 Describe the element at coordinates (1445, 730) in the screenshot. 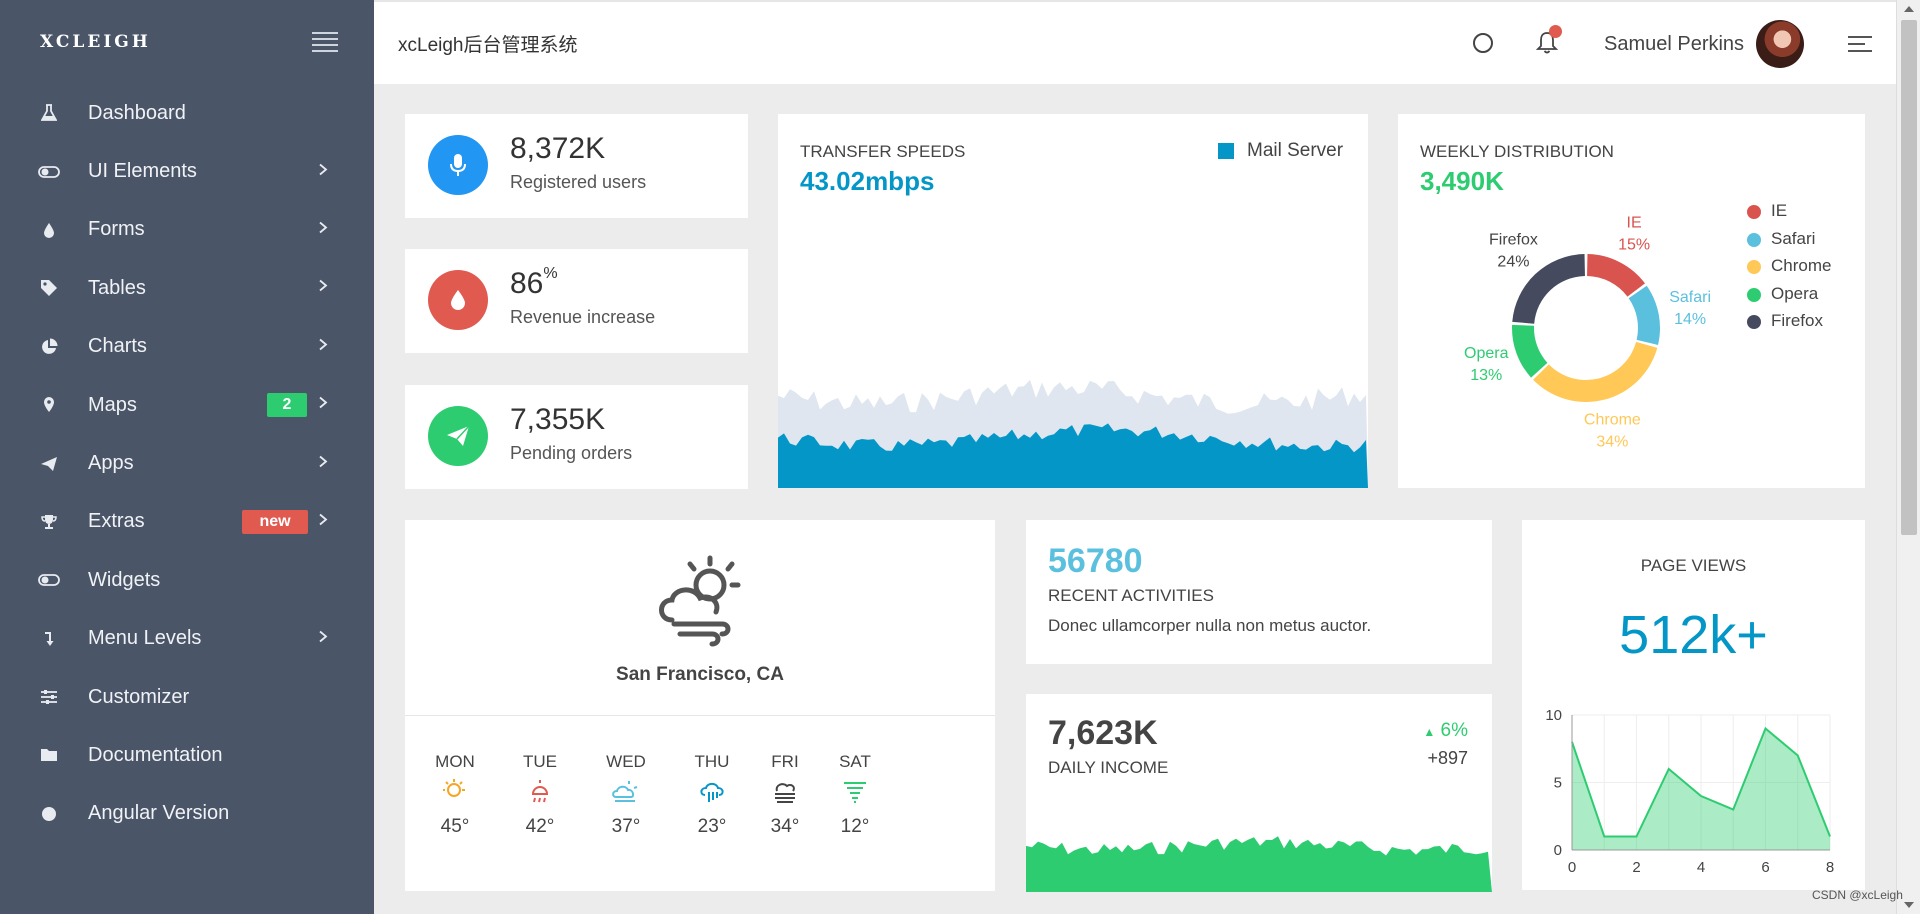

I see `income-change: ▲ 6%` at that location.